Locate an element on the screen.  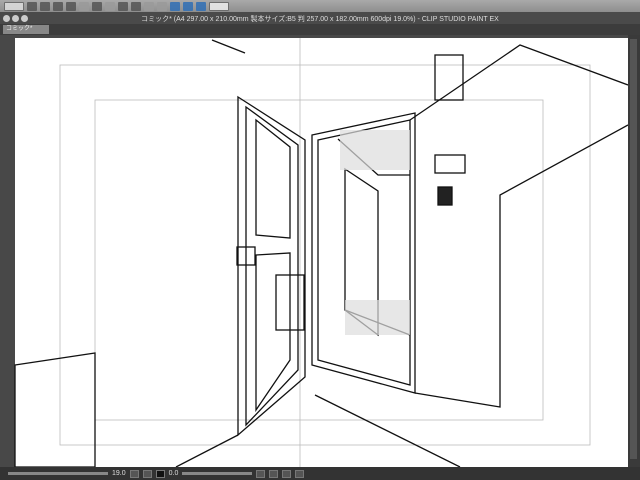
close-icon is located at coordinates (6, 18).